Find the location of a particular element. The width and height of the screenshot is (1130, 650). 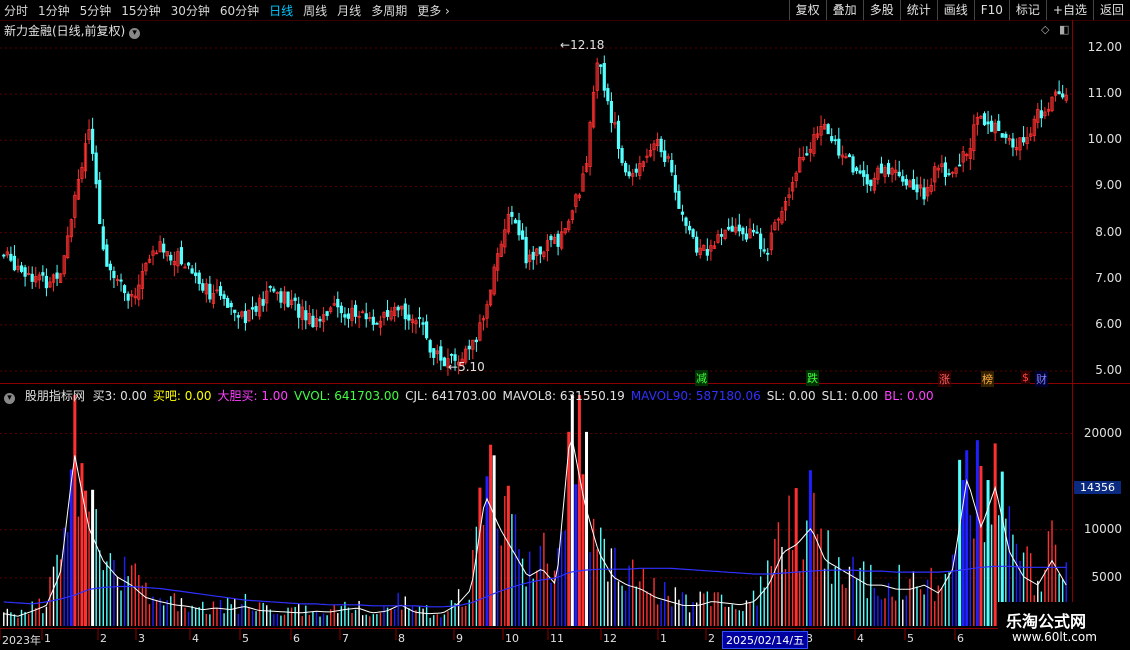

indicator-value-5: MAVOL8: 631550.19 is located at coordinates (563, 396).